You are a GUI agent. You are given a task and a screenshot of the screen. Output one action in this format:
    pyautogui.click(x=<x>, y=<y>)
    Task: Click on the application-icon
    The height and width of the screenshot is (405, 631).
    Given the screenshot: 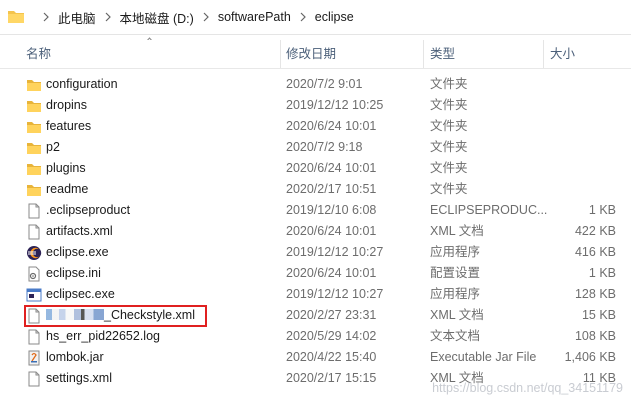 What is the action you would take?
    pyautogui.click(x=34, y=295)
    